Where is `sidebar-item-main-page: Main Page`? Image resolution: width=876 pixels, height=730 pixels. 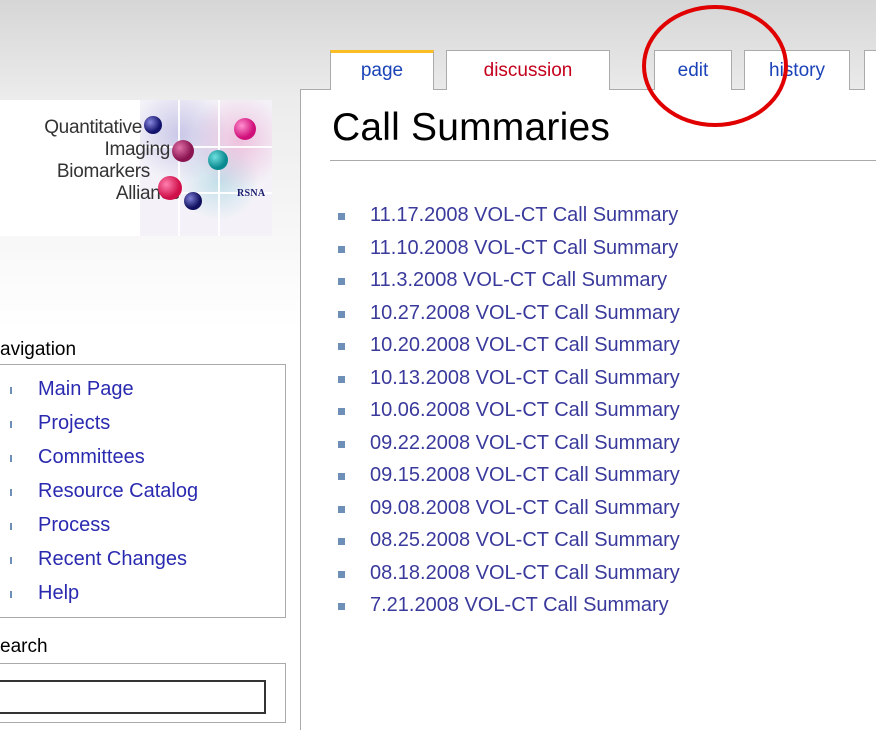
sidebar-item-main-page: Main Page is located at coordinates (99, 392).